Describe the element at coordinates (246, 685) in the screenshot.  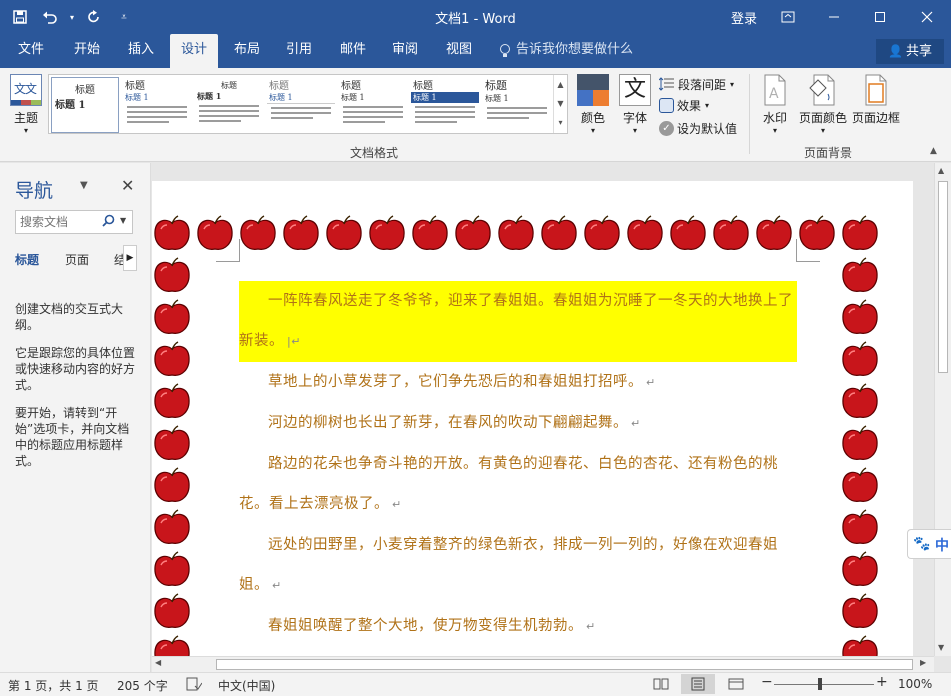
I see `language: 中文(中国)` at that location.